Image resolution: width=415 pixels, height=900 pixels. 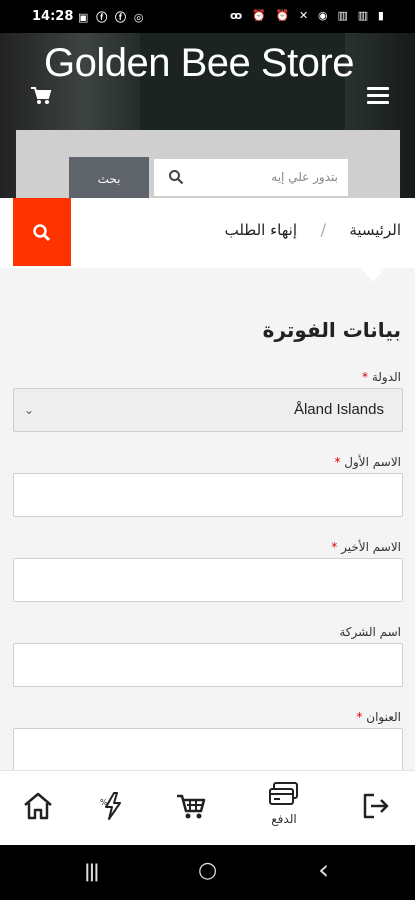 What do you see at coordinates (208, 410) in the screenshot?
I see `country-select: Åland Islands ⌄` at bounding box center [208, 410].